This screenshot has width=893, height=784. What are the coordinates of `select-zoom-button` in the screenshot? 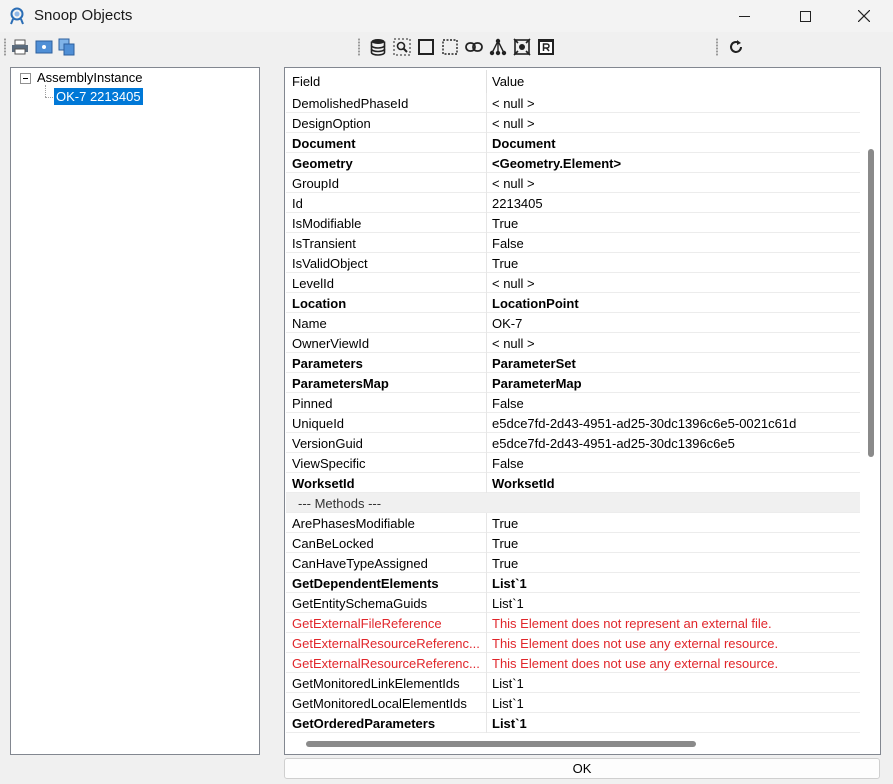 It's located at (402, 47).